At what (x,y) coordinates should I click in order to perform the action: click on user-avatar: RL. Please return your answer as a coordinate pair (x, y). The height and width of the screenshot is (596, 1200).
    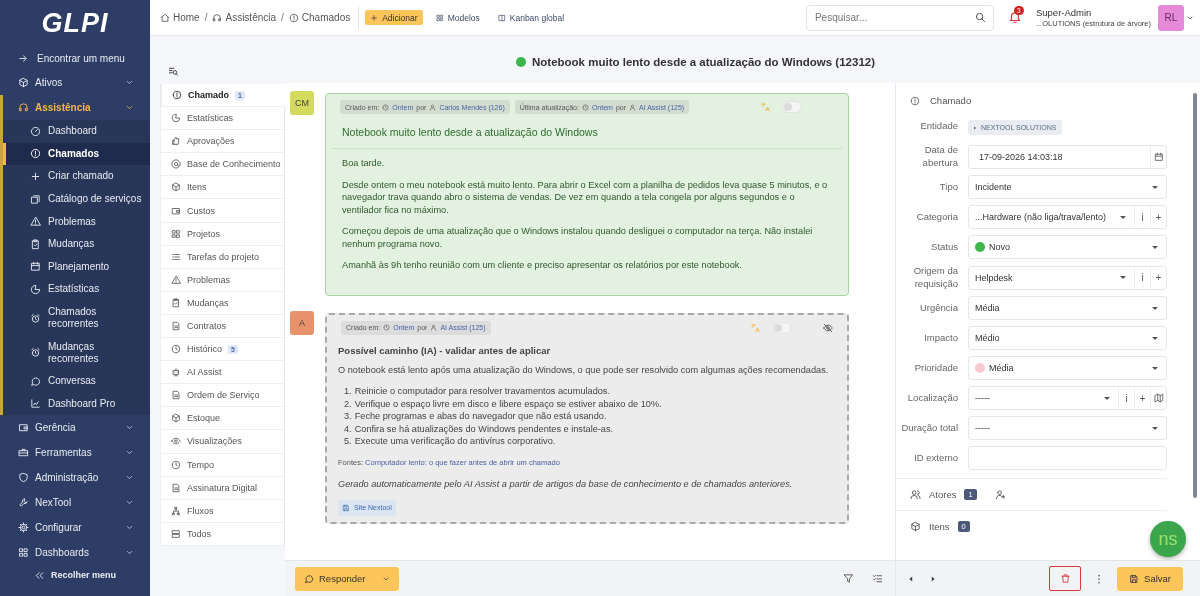
    Looking at the image, I should click on (1171, 17).